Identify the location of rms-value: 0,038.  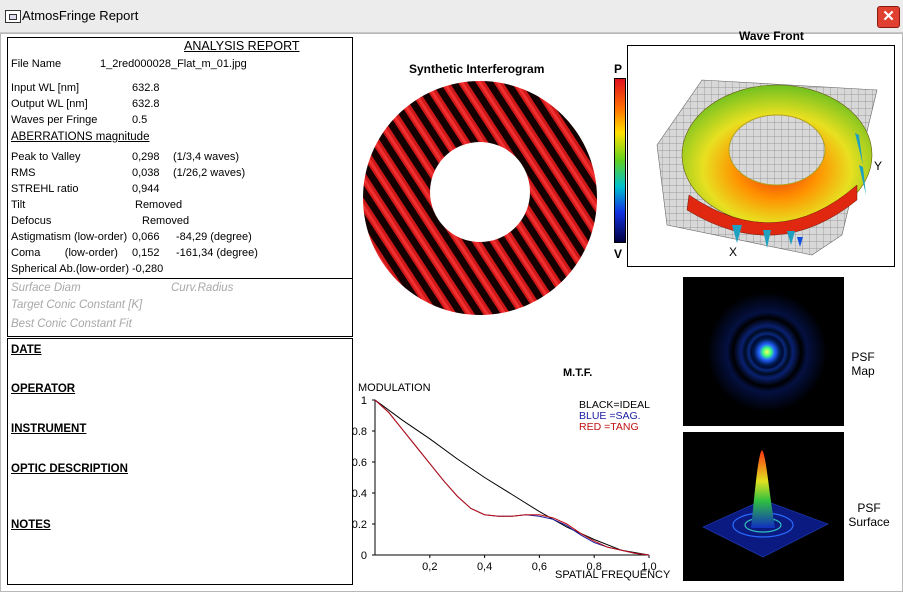
(146, 173).